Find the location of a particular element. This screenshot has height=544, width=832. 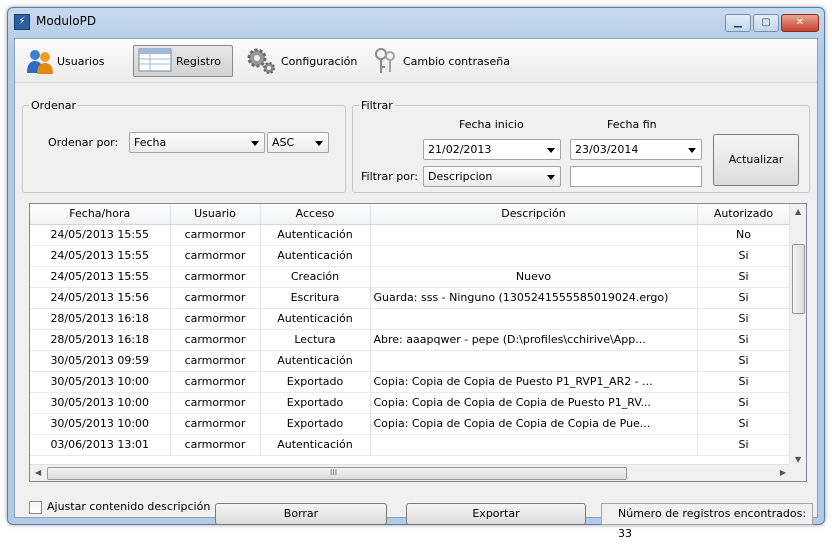

cell-fecha-hora: 24/05/2013 15:55 is located at coordinates (100, 256).